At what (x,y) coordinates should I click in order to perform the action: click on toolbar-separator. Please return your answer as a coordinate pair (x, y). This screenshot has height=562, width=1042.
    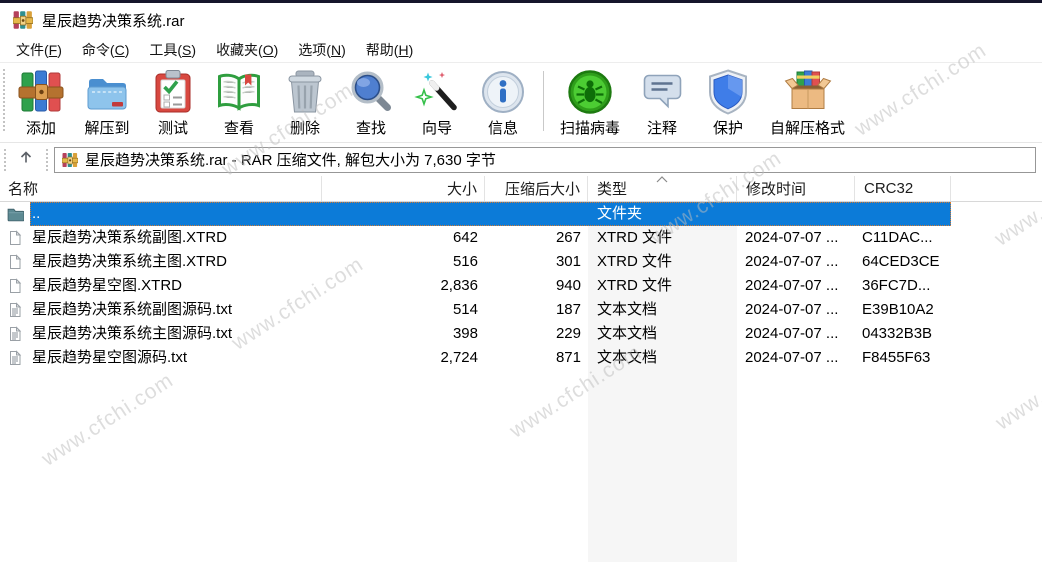
    Looking at the image, I should click on (543, 101).